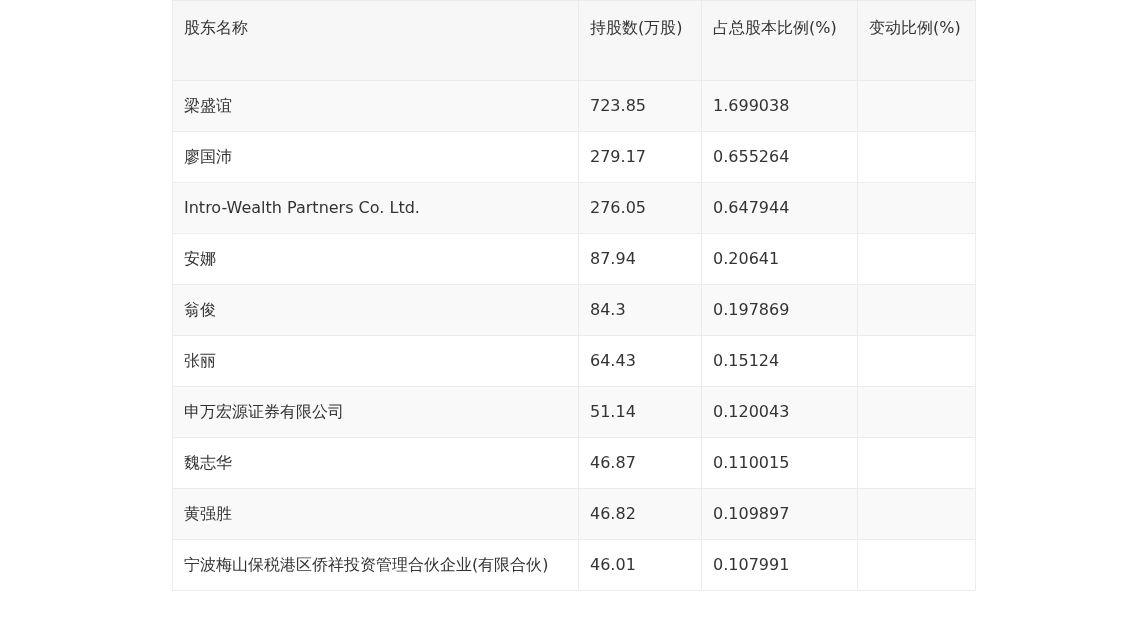 Image resolution: width=1148 pixels, height=635 pixels. What do you see at coordinates (375, 259) in the screenshot?
I see `table-cell: 安娜` at bounding box center [375, 259].